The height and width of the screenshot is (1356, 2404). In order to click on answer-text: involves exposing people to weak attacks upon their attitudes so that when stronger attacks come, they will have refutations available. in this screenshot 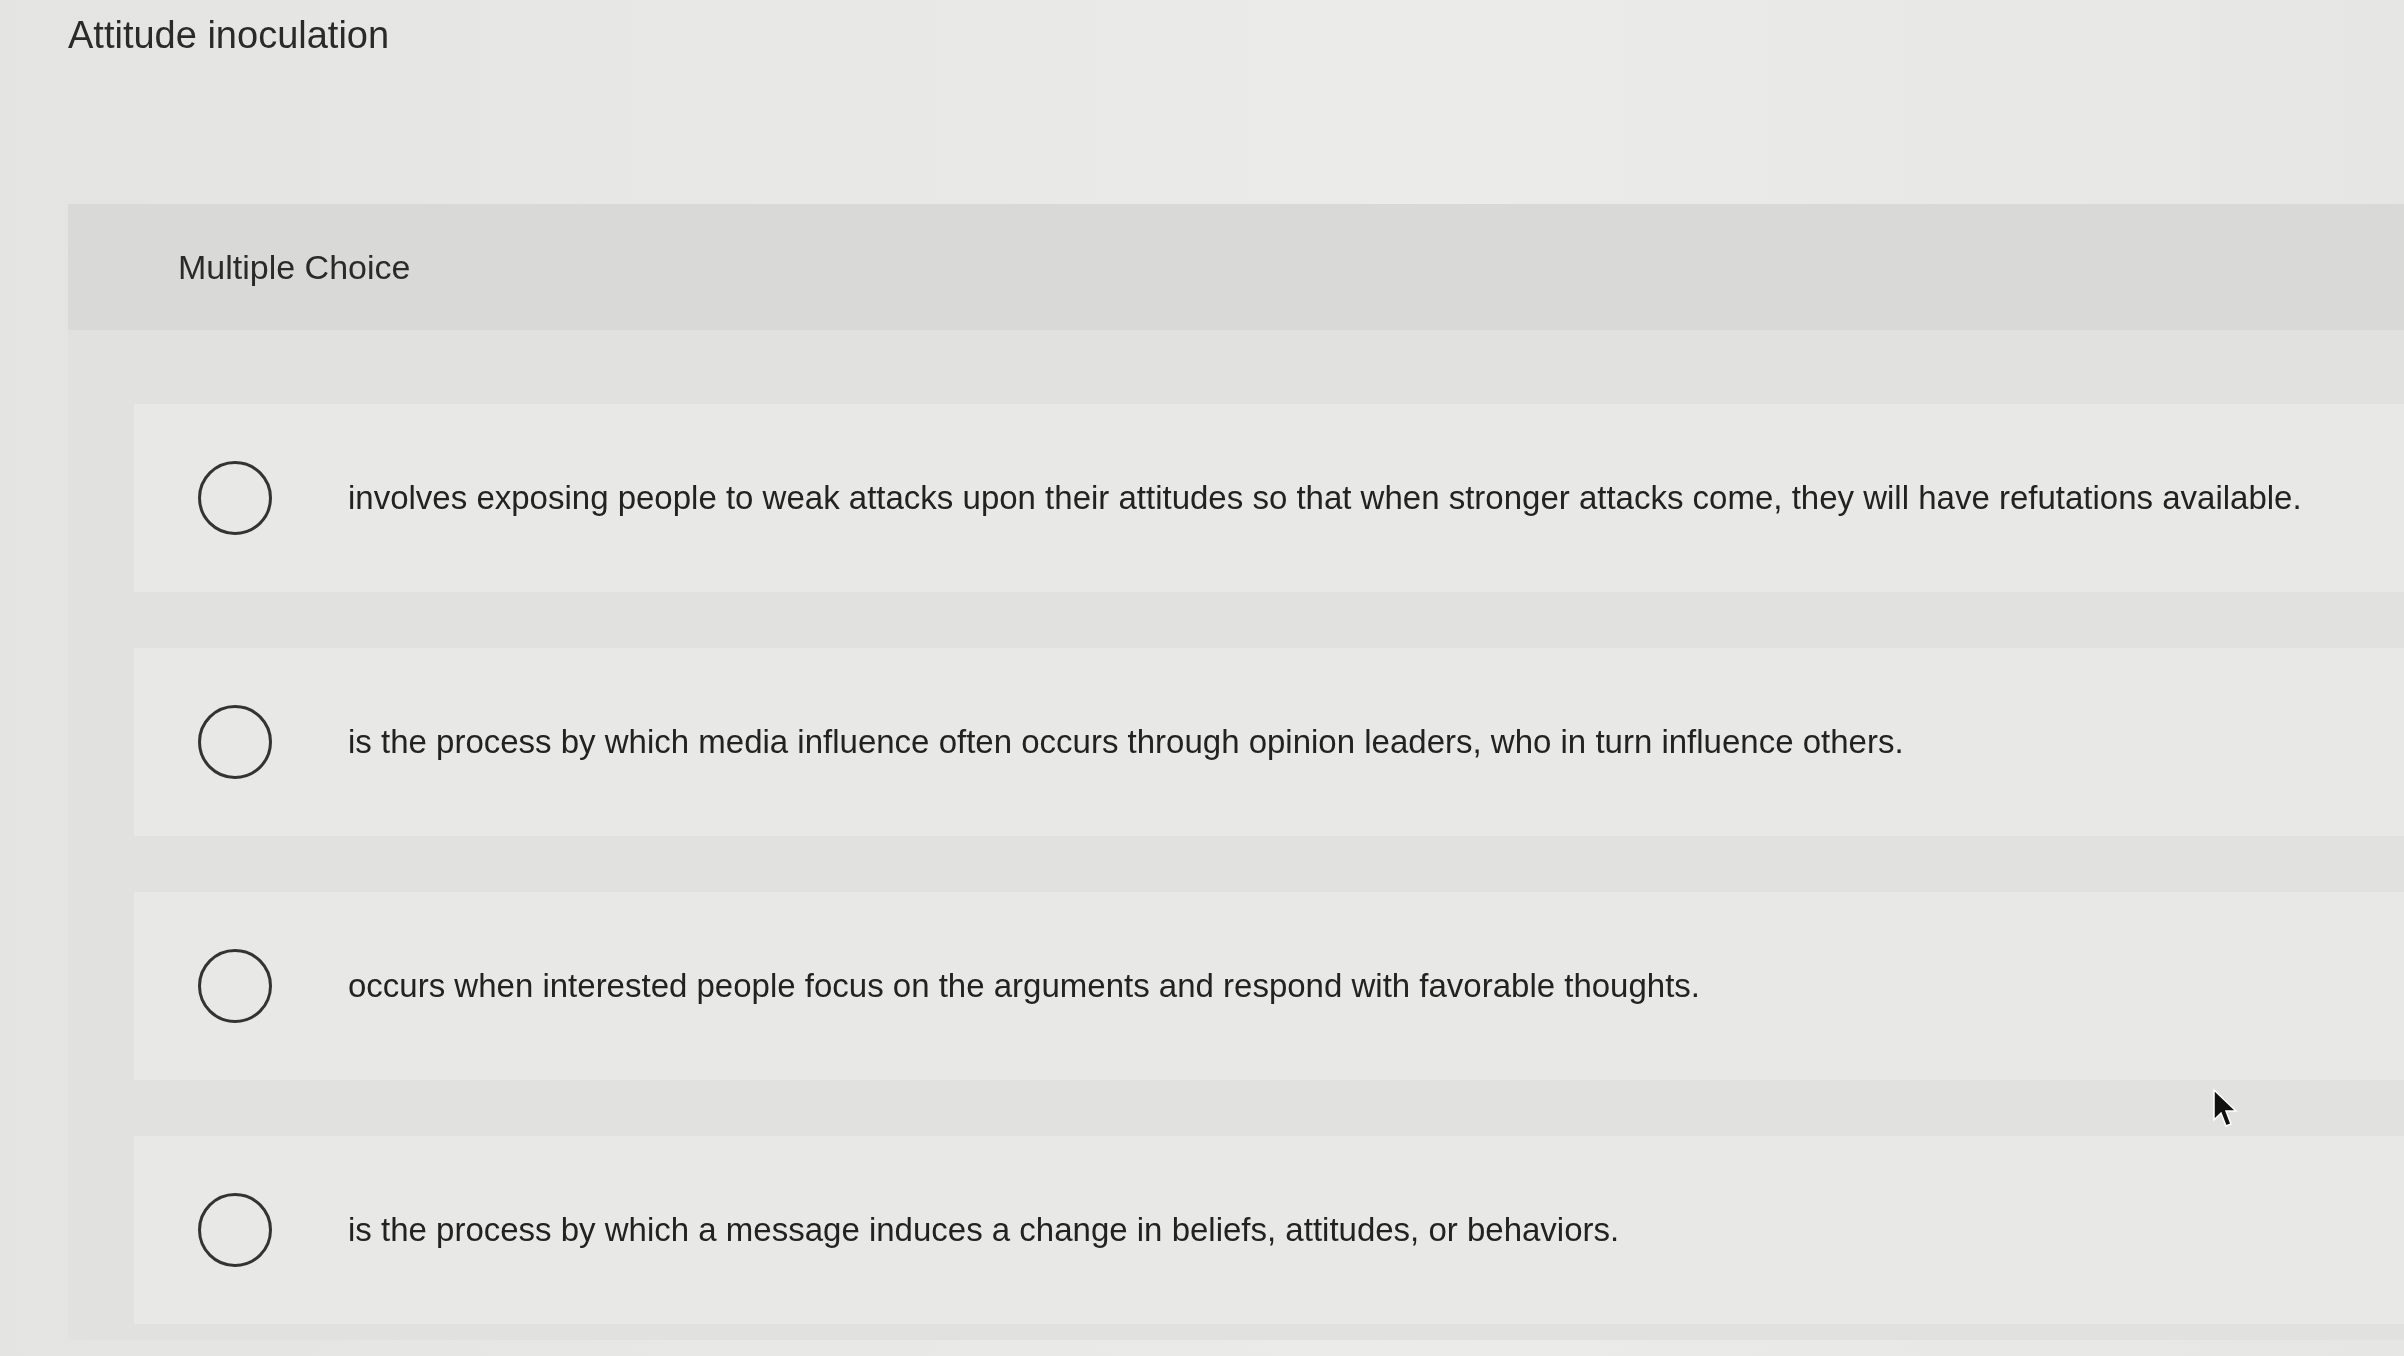, I will do `click(1325, 498)`.